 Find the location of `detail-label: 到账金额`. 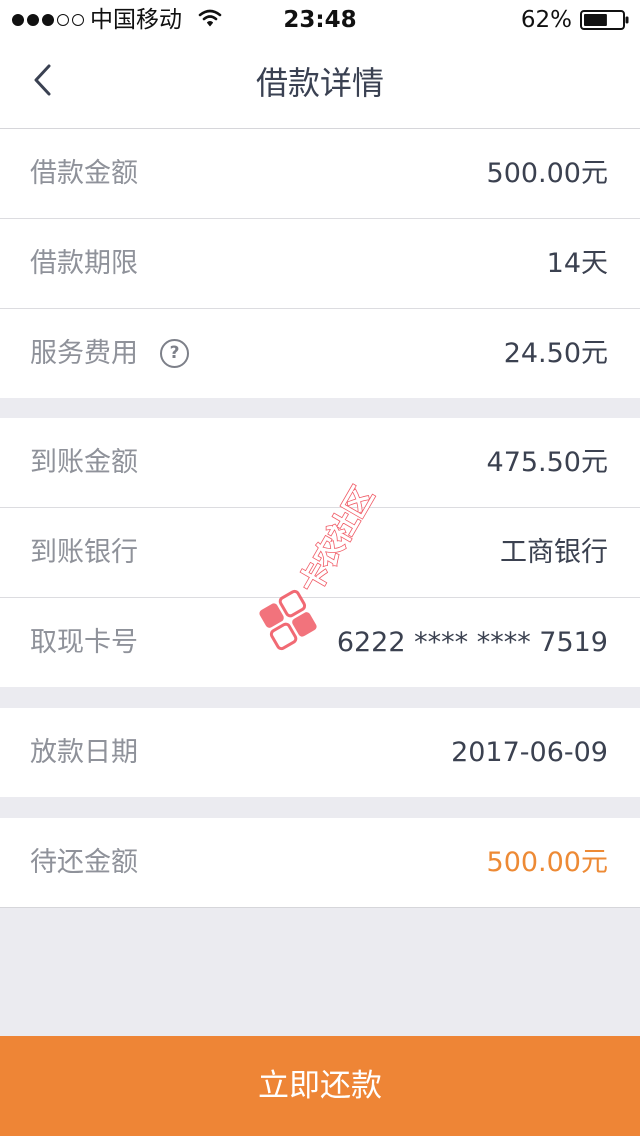

detail-label: 到账金额 is located at coordinates (84, 462).